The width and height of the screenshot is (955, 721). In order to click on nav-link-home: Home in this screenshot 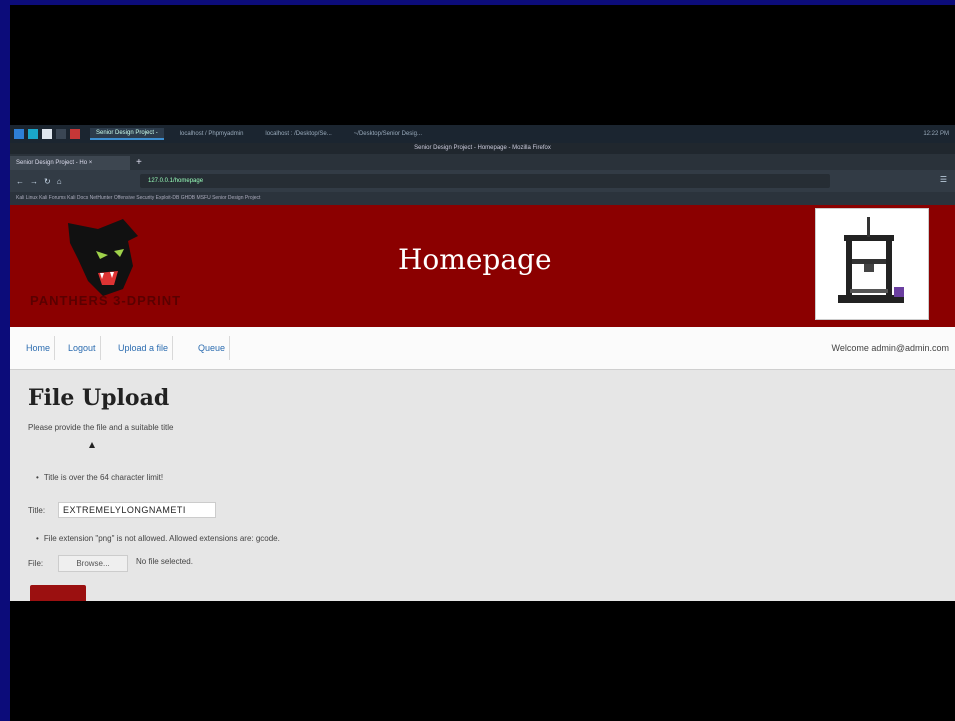, I will do `click(39, 348)`.